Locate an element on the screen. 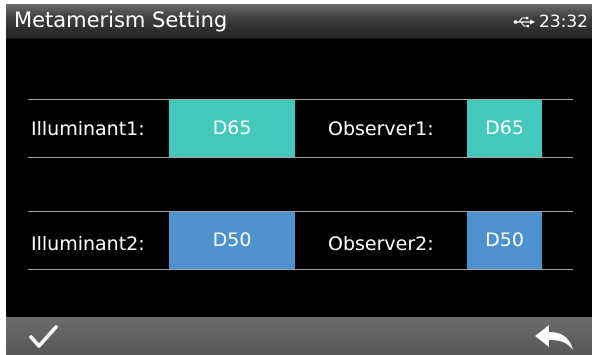 This screenshot has width=592, height=355. back-button is located at coordinates (554, 337).